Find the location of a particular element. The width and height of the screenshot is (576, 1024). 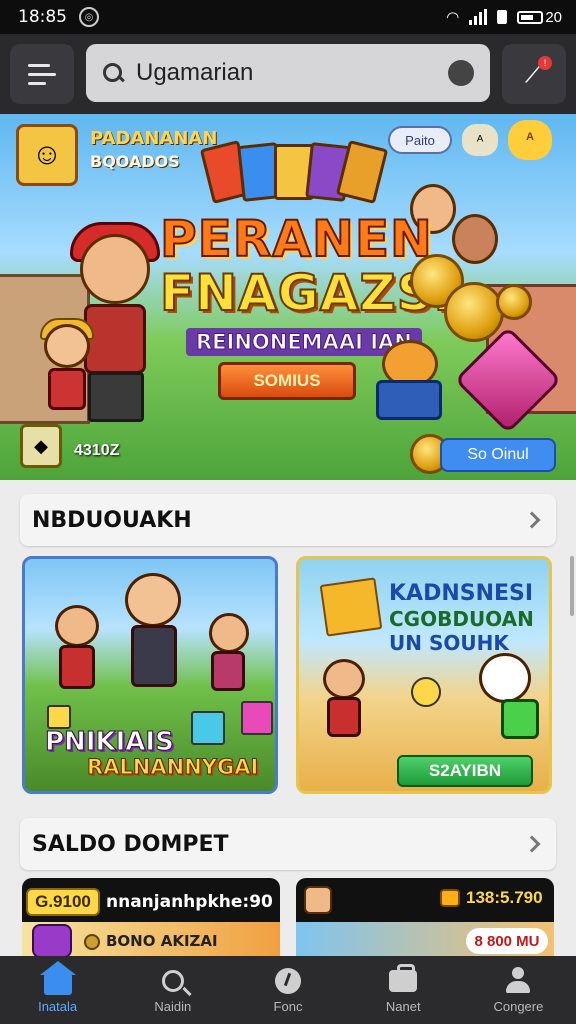

wallet-amount: G.9100 is located at coordinates (63, 902).